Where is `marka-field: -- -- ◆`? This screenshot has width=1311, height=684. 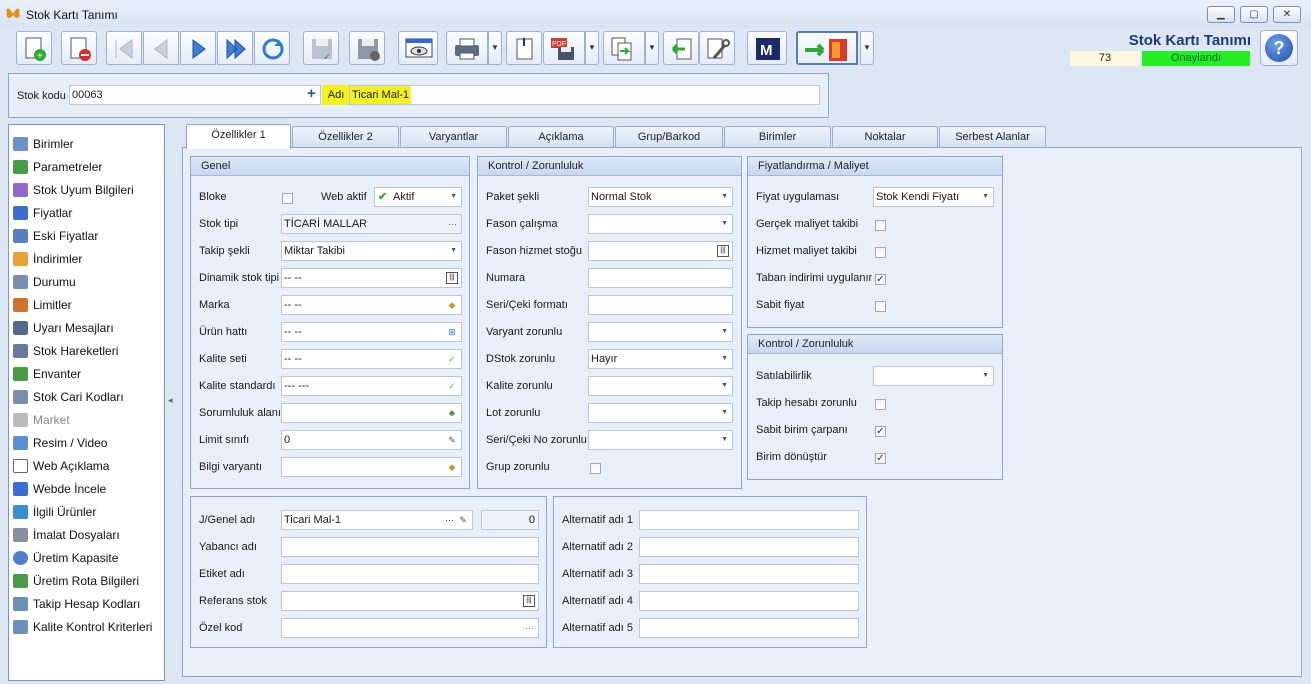
marka-field: -- -- ◆ is located at coordinates (371, 305).